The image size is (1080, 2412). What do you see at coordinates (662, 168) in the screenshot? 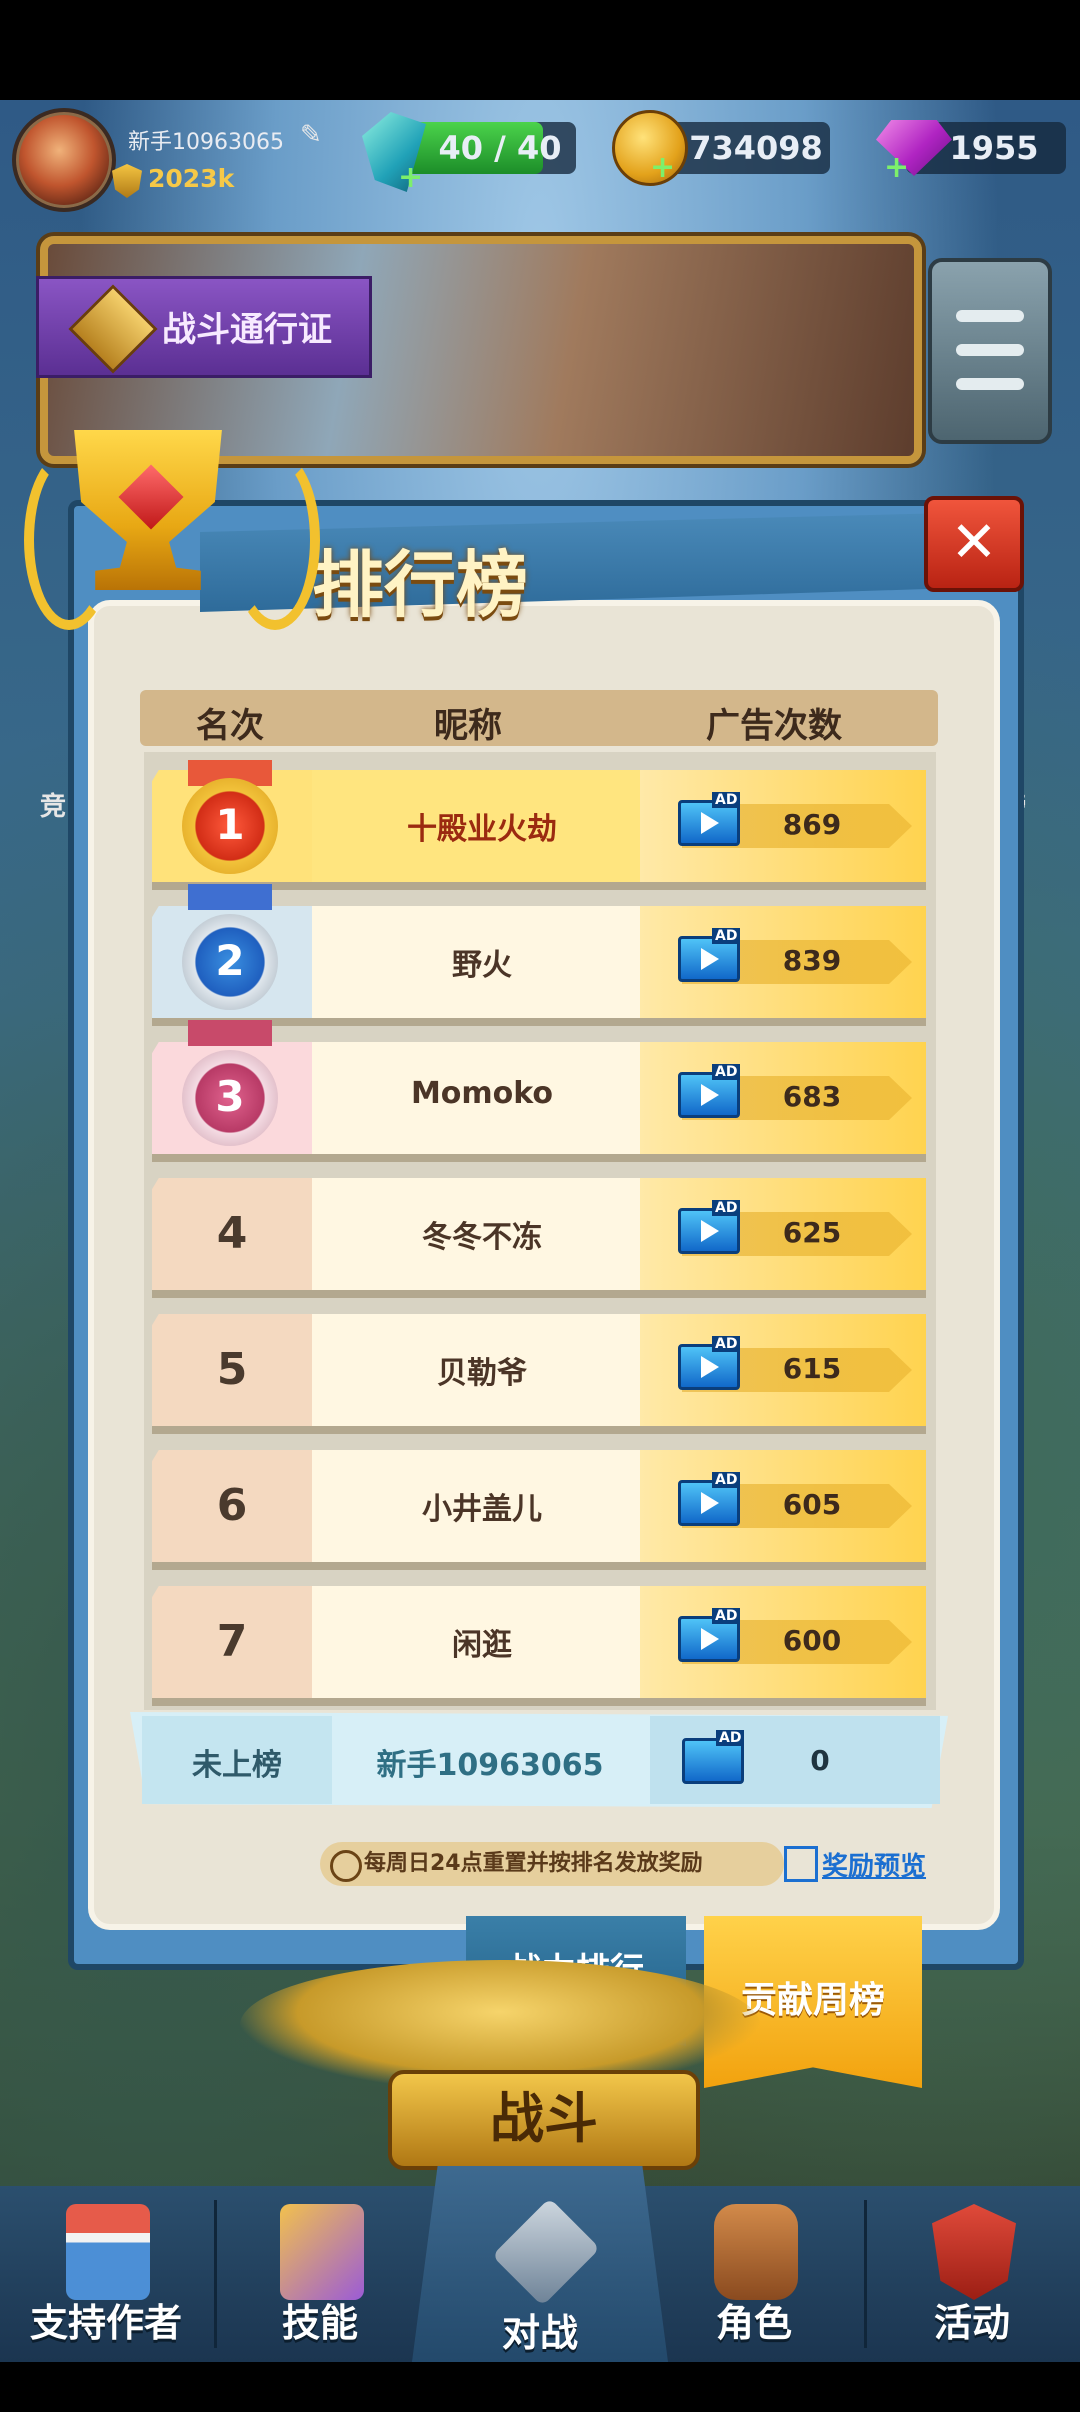
I see `add-coins-icon: +` at bounding box center [662, 168].